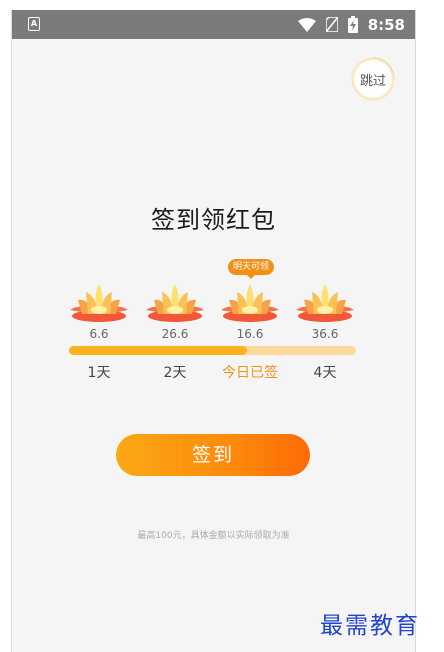  Describe the element at coordinates (325, 334) in the screenshot. I see `reward-amount: 36.6` at that location.